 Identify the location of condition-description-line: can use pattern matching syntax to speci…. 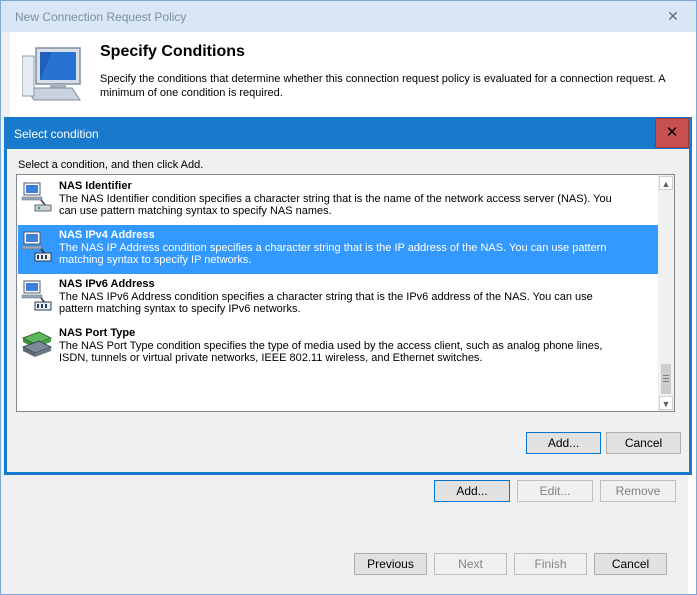
(195, 211).